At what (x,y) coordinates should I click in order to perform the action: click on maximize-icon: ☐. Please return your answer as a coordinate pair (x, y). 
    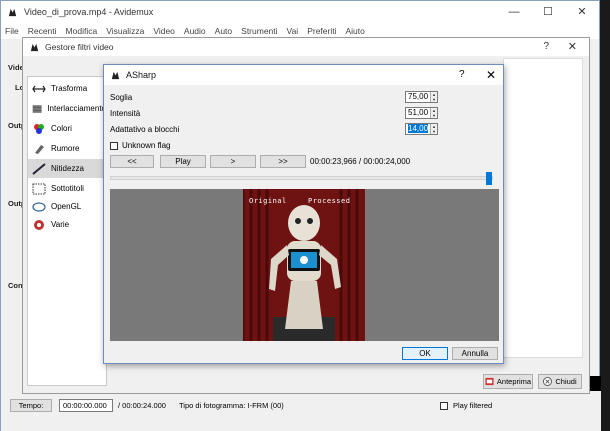
    Looking at the image, I should click on (548, 12).